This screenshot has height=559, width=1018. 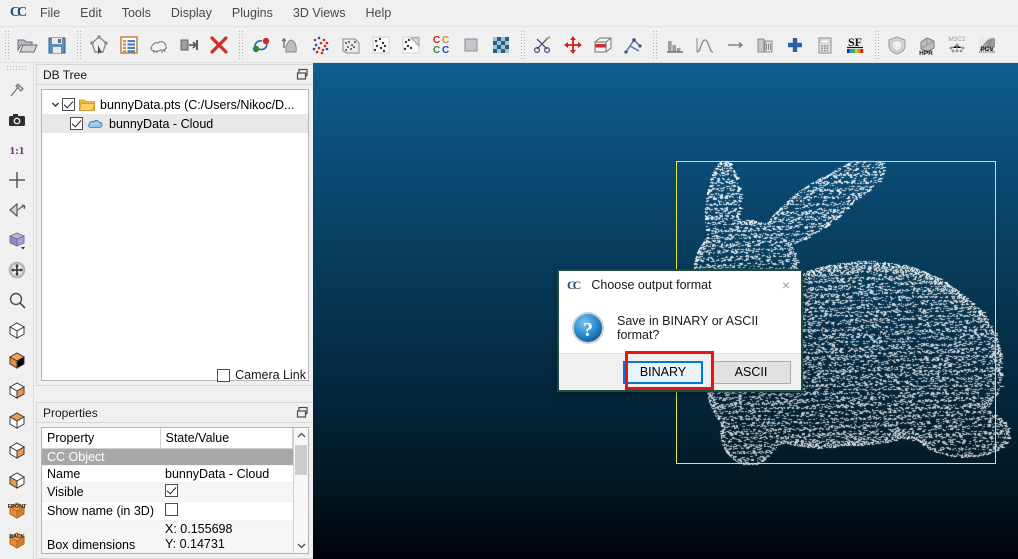 I want to click on properties-scrollbar, so click(x=300, y=490).